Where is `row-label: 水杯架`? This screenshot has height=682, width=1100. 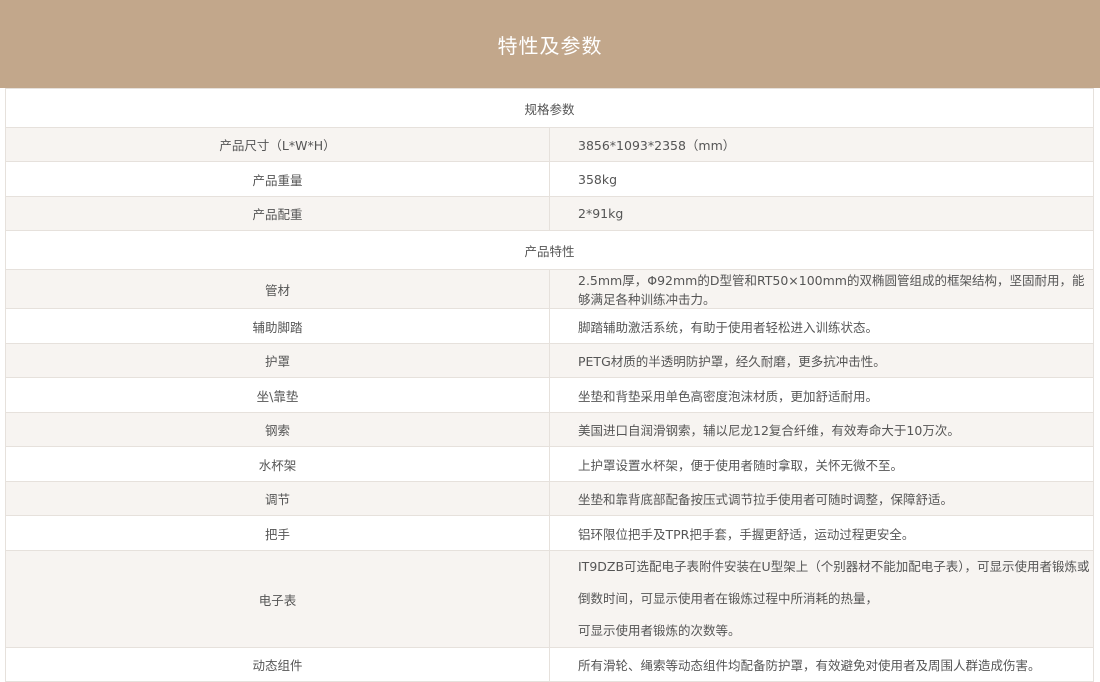
row-label: 水杯架 is located at coordinates (277, 464).